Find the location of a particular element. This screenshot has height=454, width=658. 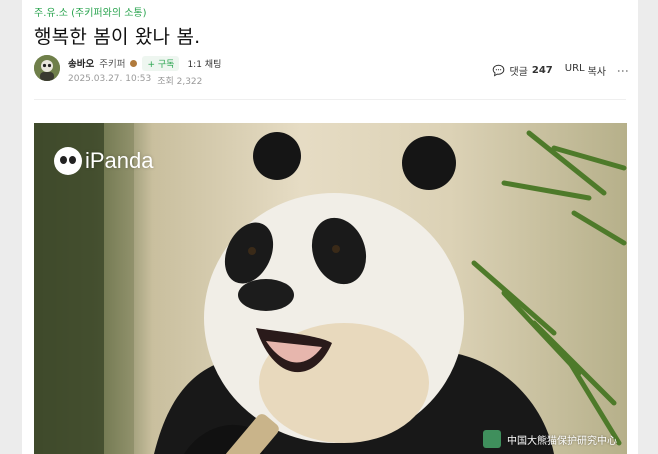

post-meta: 2025.03.27. 10:53 조회 2,322 is located at coordinates (135, 80).